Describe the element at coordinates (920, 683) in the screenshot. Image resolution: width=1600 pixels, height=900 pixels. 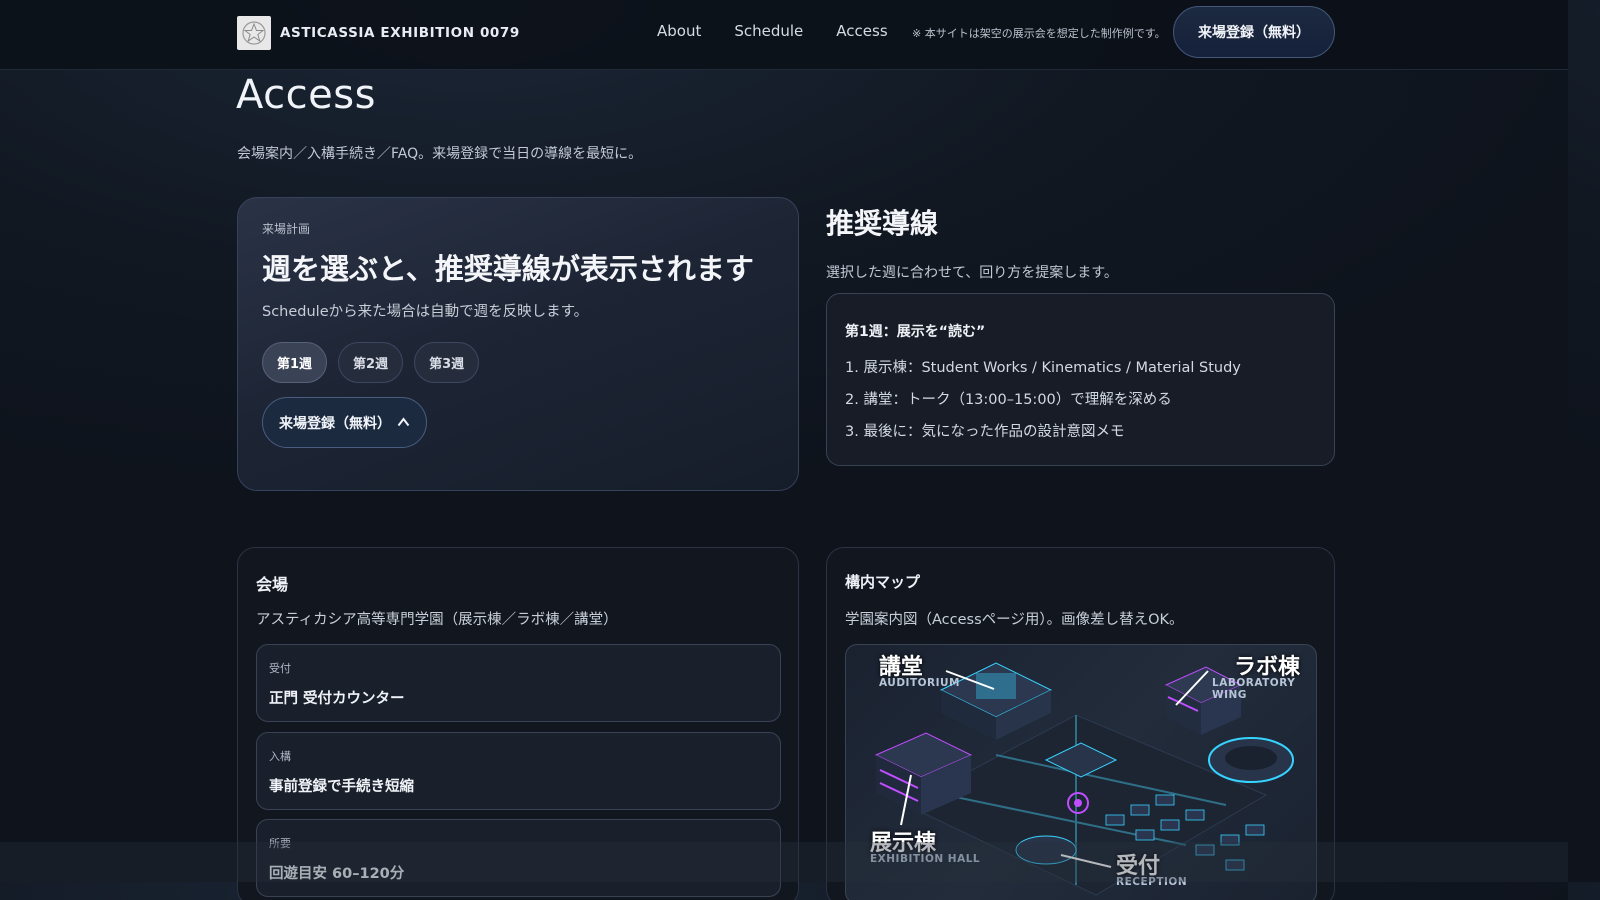
I see `map-sublabel-auditorium: AUDITORIUM` at that location.